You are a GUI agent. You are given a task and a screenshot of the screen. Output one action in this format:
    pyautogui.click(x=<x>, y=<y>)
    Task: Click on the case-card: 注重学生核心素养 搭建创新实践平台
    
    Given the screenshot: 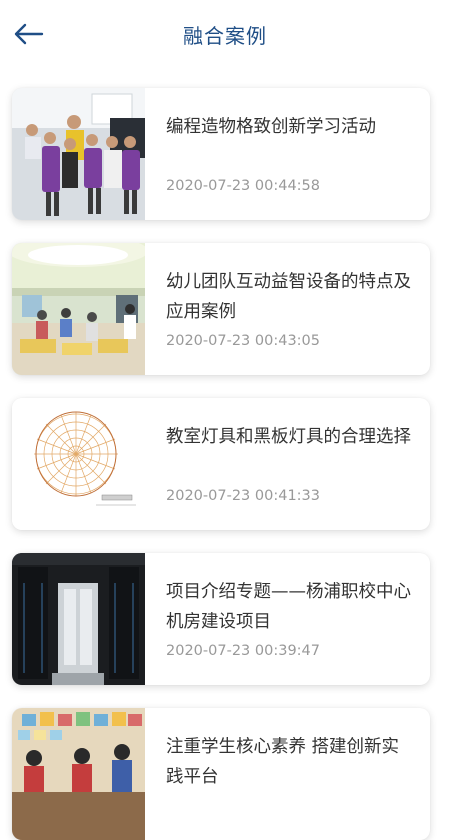 What is the action you would take?
    pyautogui.click(x=221, y=774)
    